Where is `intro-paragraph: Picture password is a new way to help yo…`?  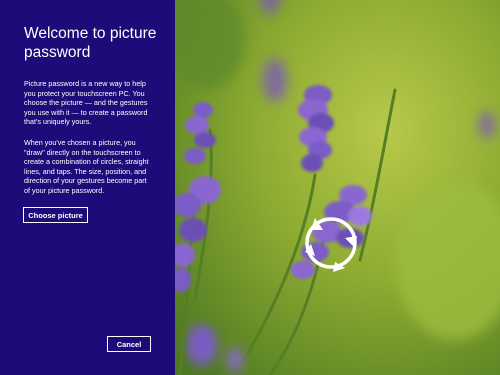
intro-paragraph: Picture password is a new way to help yo… is located at coordinates (86, 103).